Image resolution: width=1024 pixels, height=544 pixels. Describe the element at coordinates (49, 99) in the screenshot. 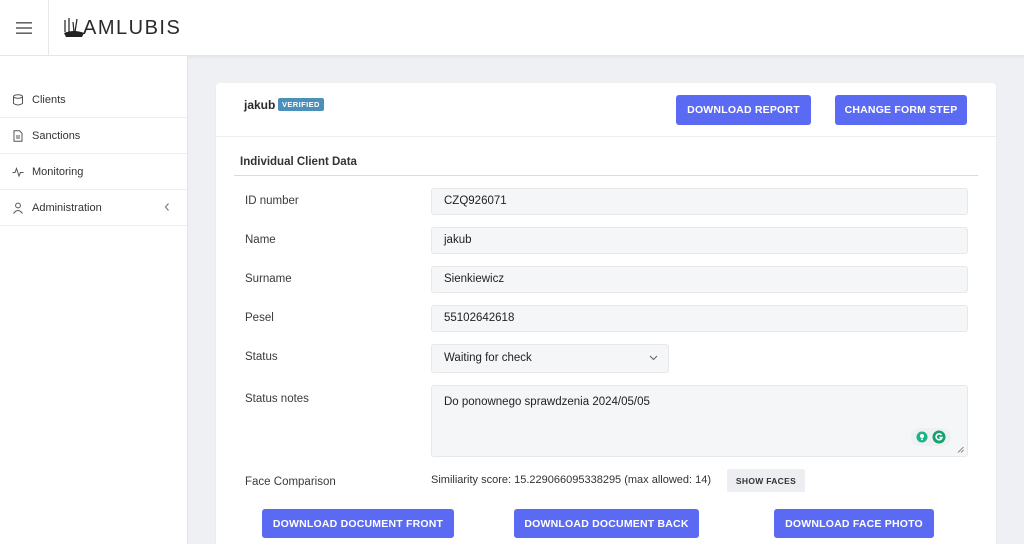

I see `sidebar-item-label: Clients` at that location.